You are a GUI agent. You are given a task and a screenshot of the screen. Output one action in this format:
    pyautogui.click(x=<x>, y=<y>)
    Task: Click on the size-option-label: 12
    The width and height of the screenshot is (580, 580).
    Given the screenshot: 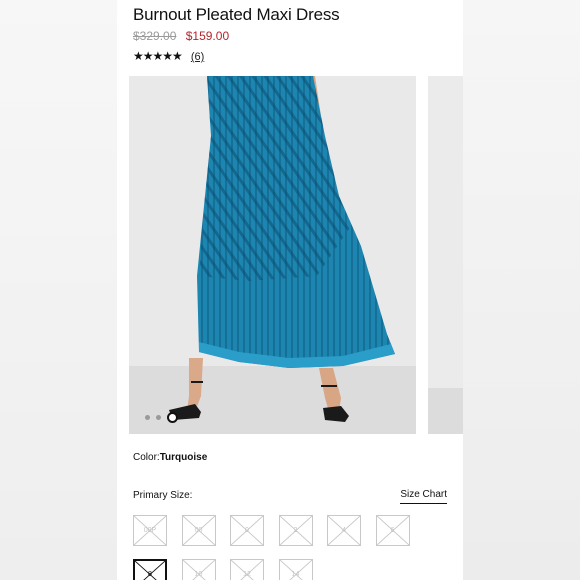 What is the action you would take?
    pyautogui.click(x=247, y=574)
    